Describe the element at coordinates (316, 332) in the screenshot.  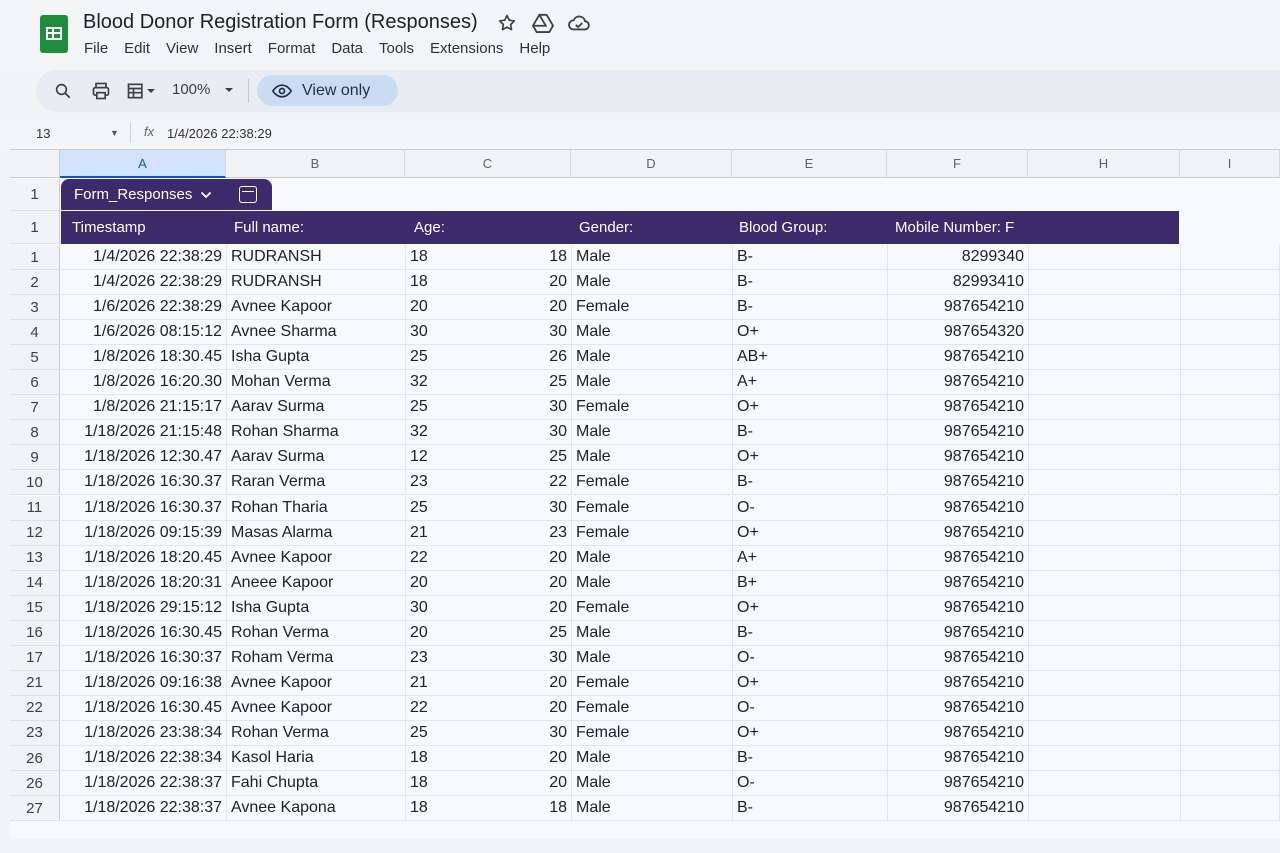
I see `cell-full-name: Avnee Sharma` at that location.